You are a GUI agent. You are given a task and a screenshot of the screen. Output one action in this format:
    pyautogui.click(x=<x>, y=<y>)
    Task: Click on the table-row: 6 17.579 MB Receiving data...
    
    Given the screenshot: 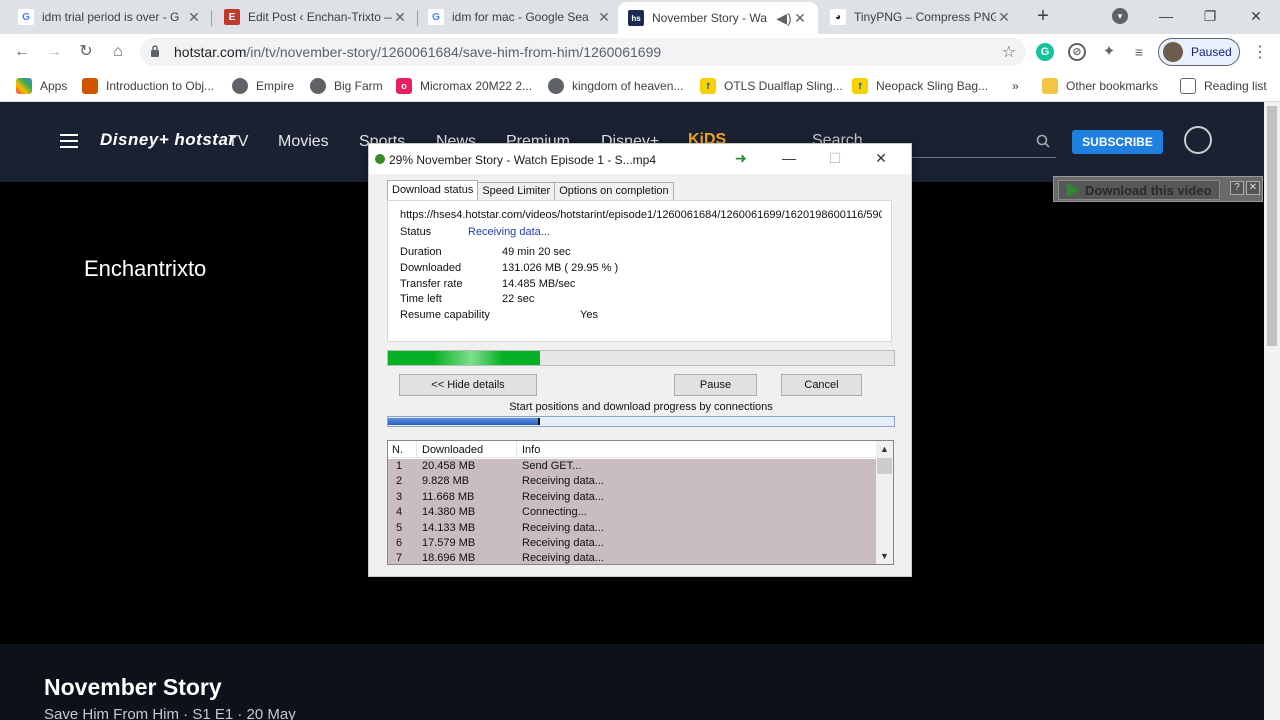 What is the action you would take?
    pyautogui.click(x=632, y=543)
    